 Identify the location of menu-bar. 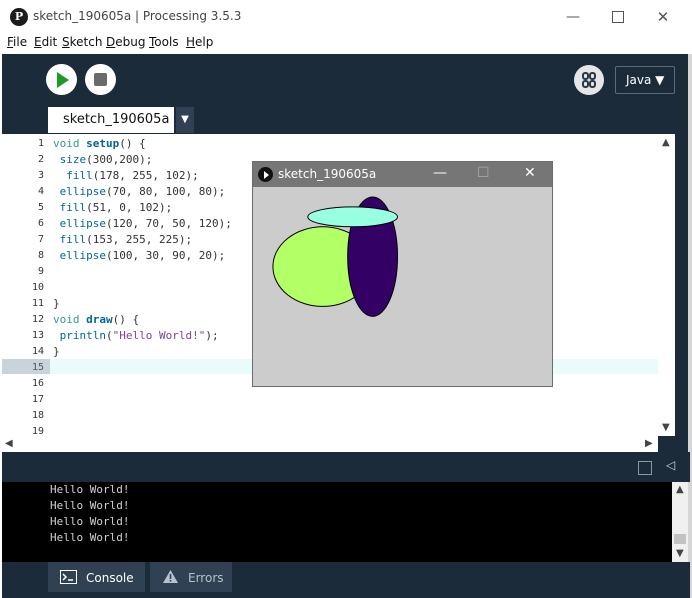
(346, 44).